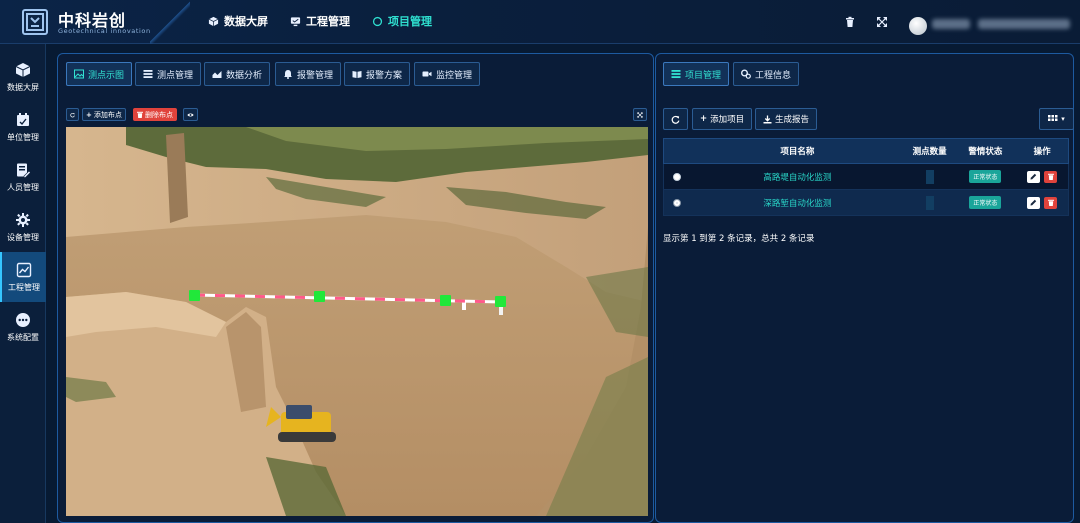 The image size is (1080, 523). What do you see at coordinates (155, 114) in the screenshot?
I see `delete-point-button: 删除布点` at bounding box center [155, 114].